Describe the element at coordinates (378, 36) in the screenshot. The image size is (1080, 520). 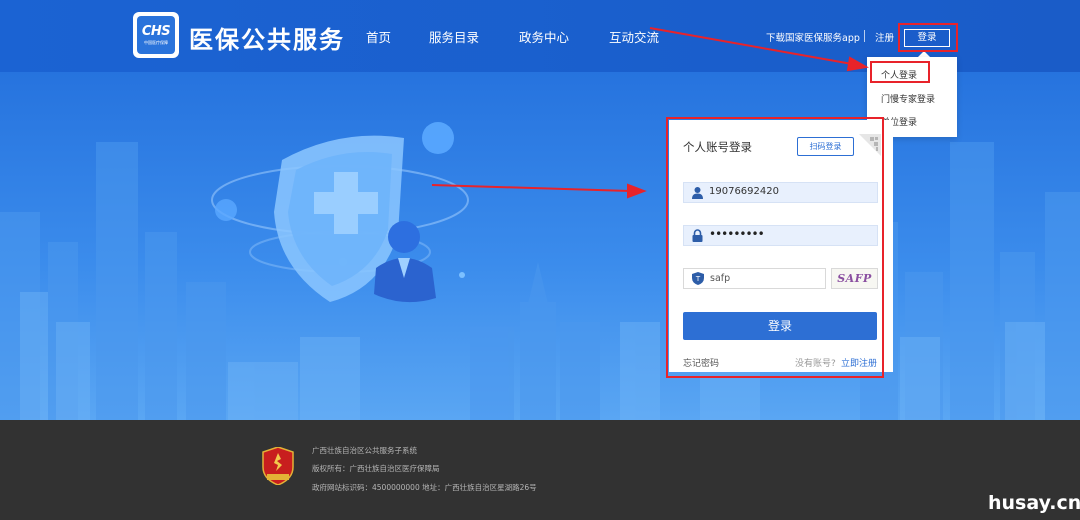
I see `nav-home: 首页` at that location.